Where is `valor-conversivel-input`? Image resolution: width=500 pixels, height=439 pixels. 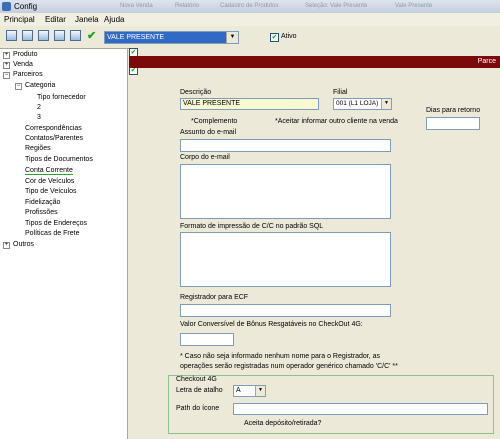 valor-conversivel-input is located at coordinates (207, 339).